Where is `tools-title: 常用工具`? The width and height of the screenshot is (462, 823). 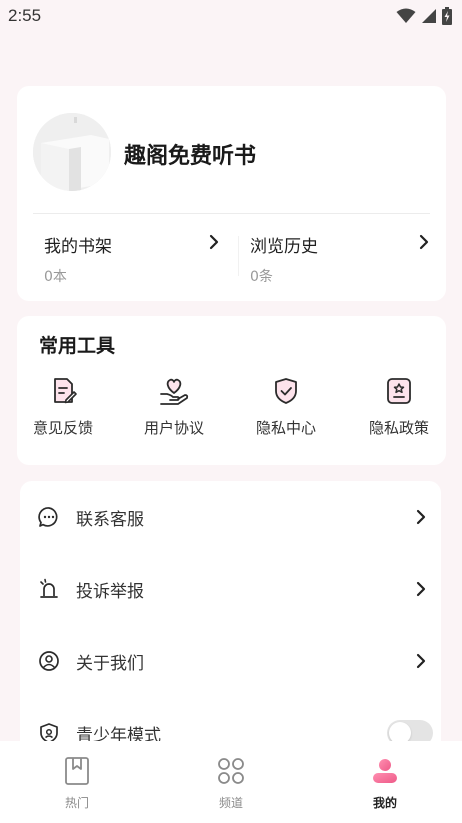 tools-title: 常用工具 is located at coordinates (77, 346).